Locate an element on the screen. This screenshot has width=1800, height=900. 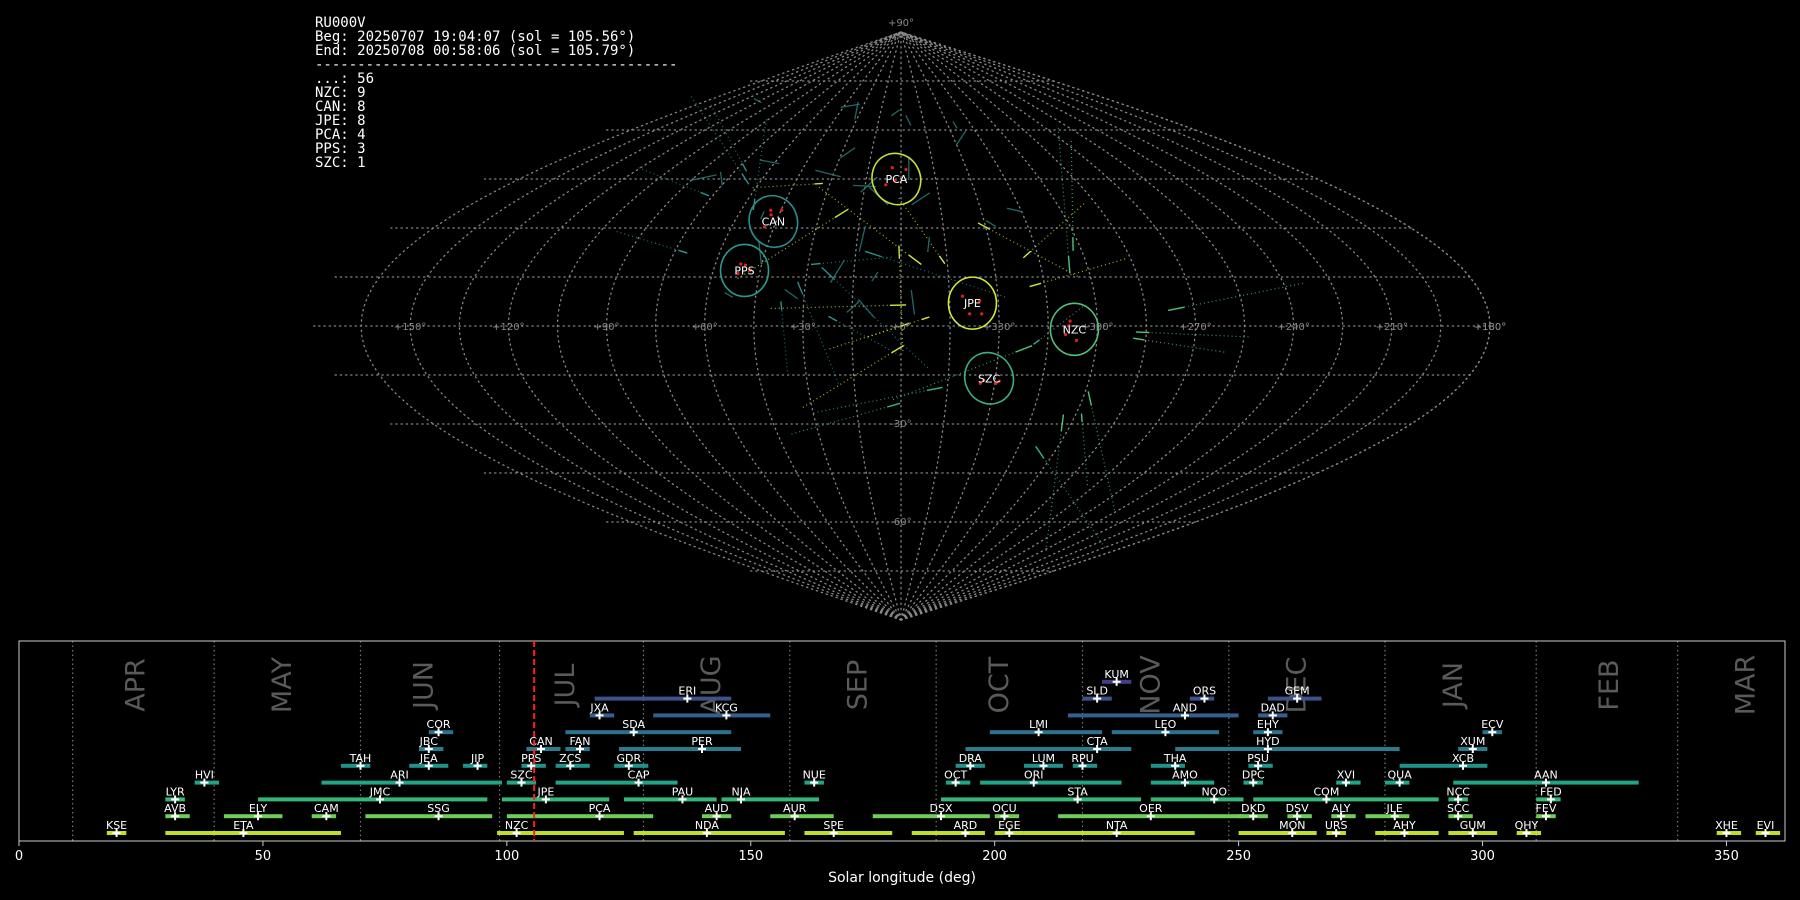
shower-sta: STA is located at coordinates (1041, 794).